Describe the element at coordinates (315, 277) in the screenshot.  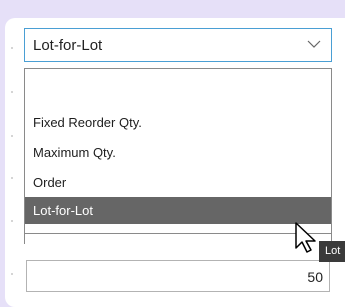
I see `quantity-value: 50` at that location.